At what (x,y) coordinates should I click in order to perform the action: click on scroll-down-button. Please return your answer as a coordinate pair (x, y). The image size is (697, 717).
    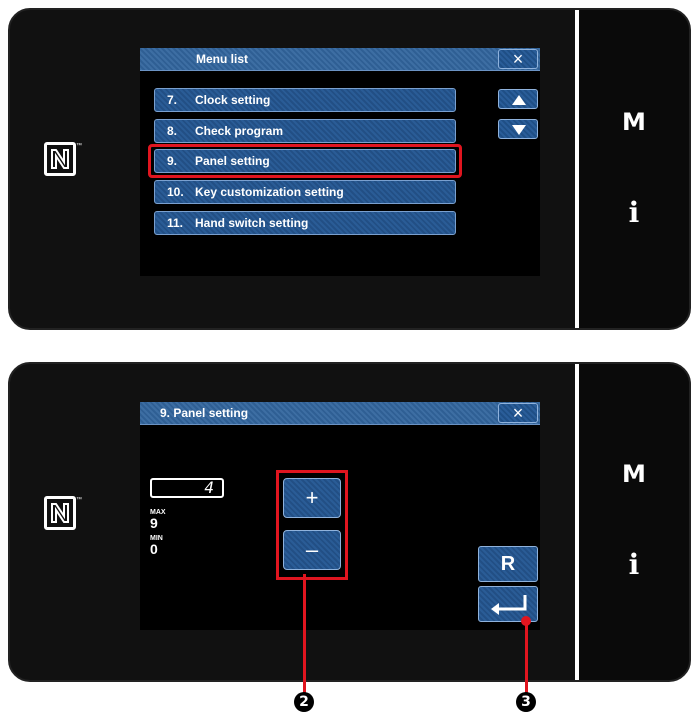
    Looking at the image, I should click on (518, 129).